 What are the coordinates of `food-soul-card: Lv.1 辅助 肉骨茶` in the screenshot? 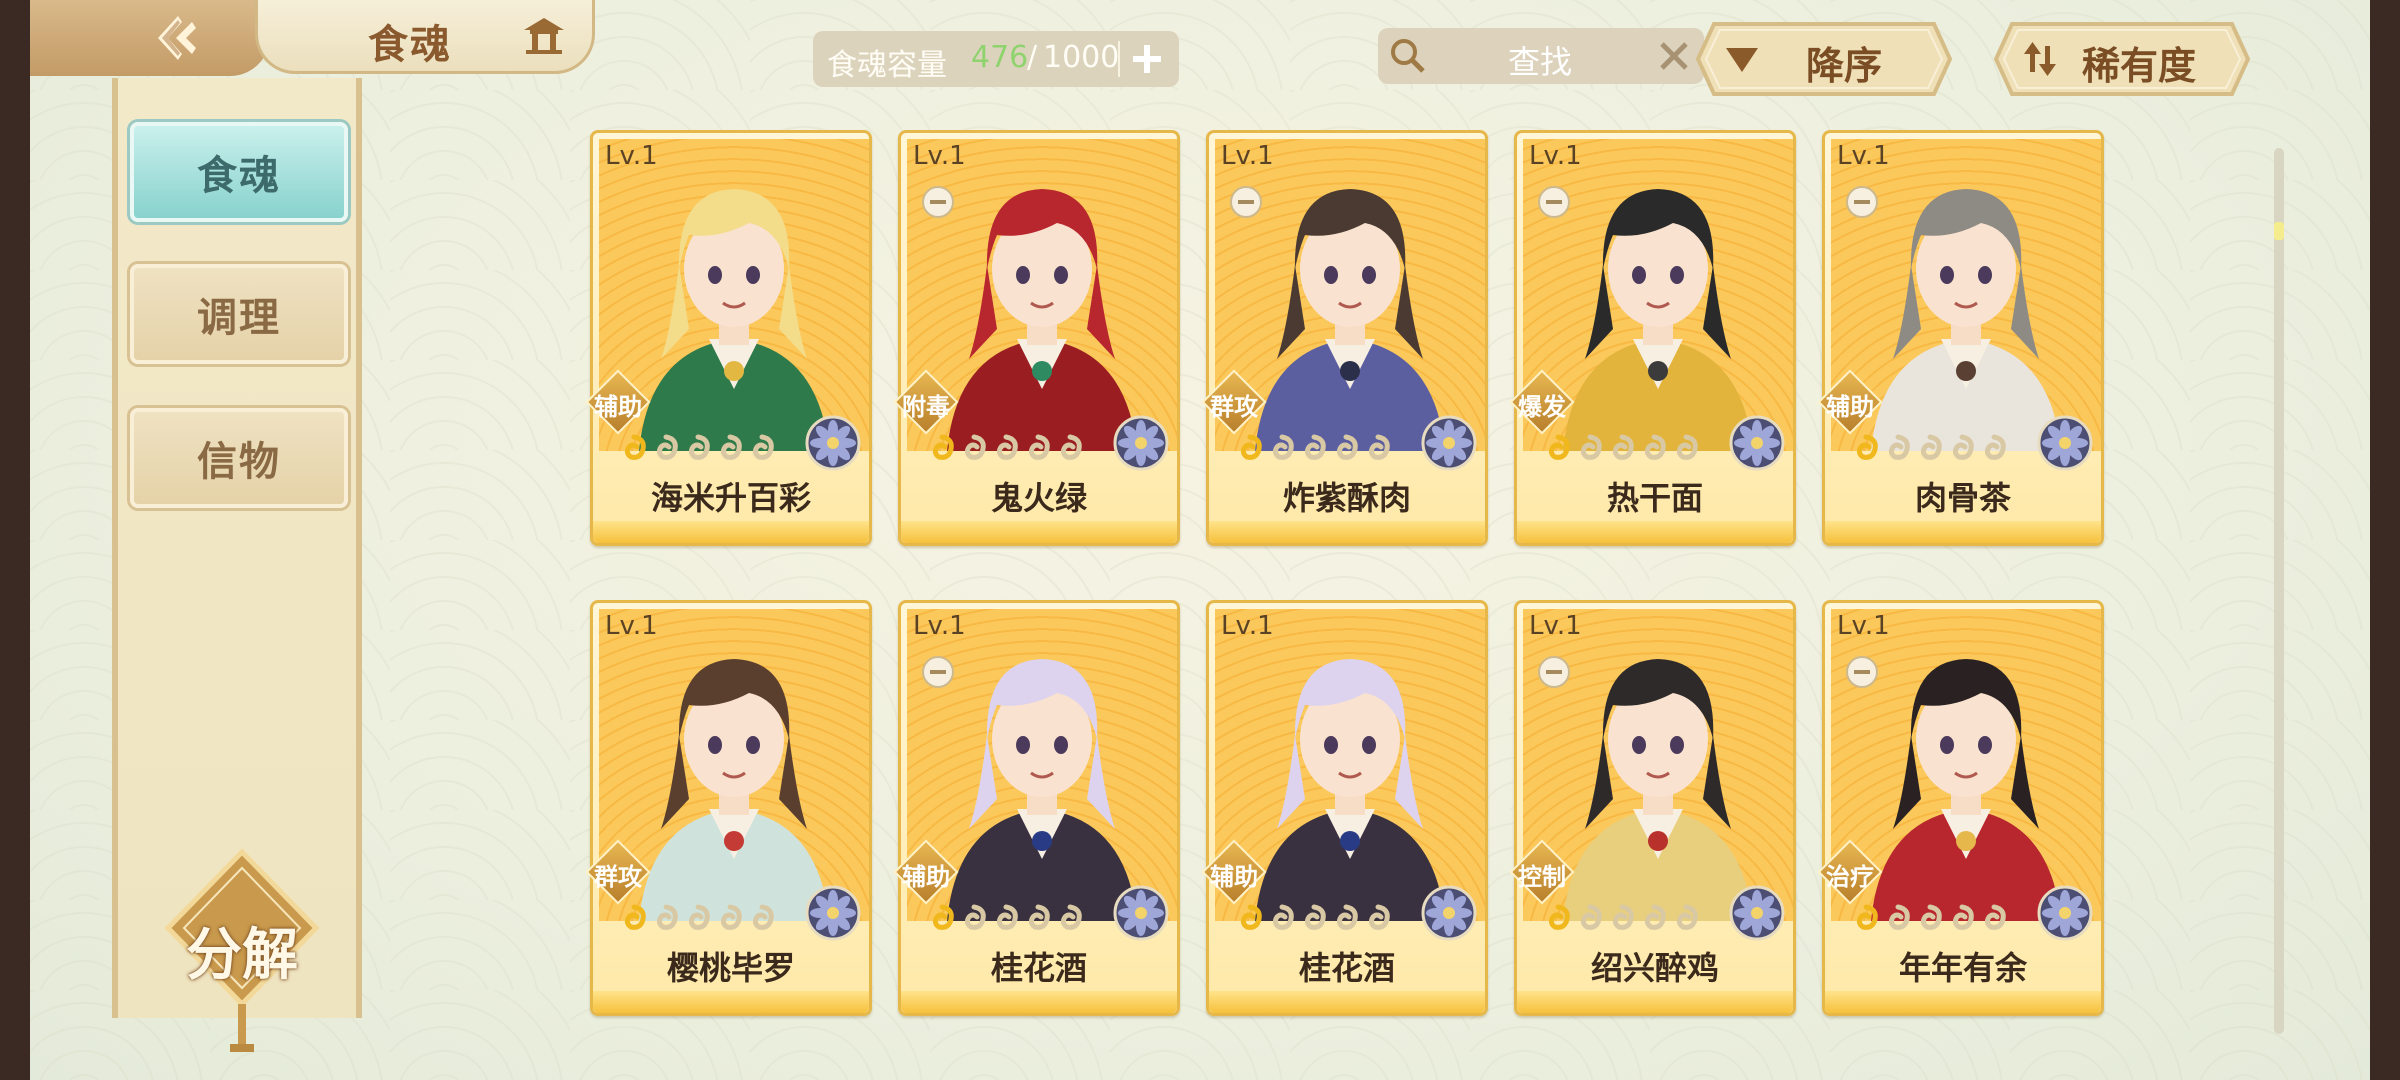 It's located at (1960, 338).